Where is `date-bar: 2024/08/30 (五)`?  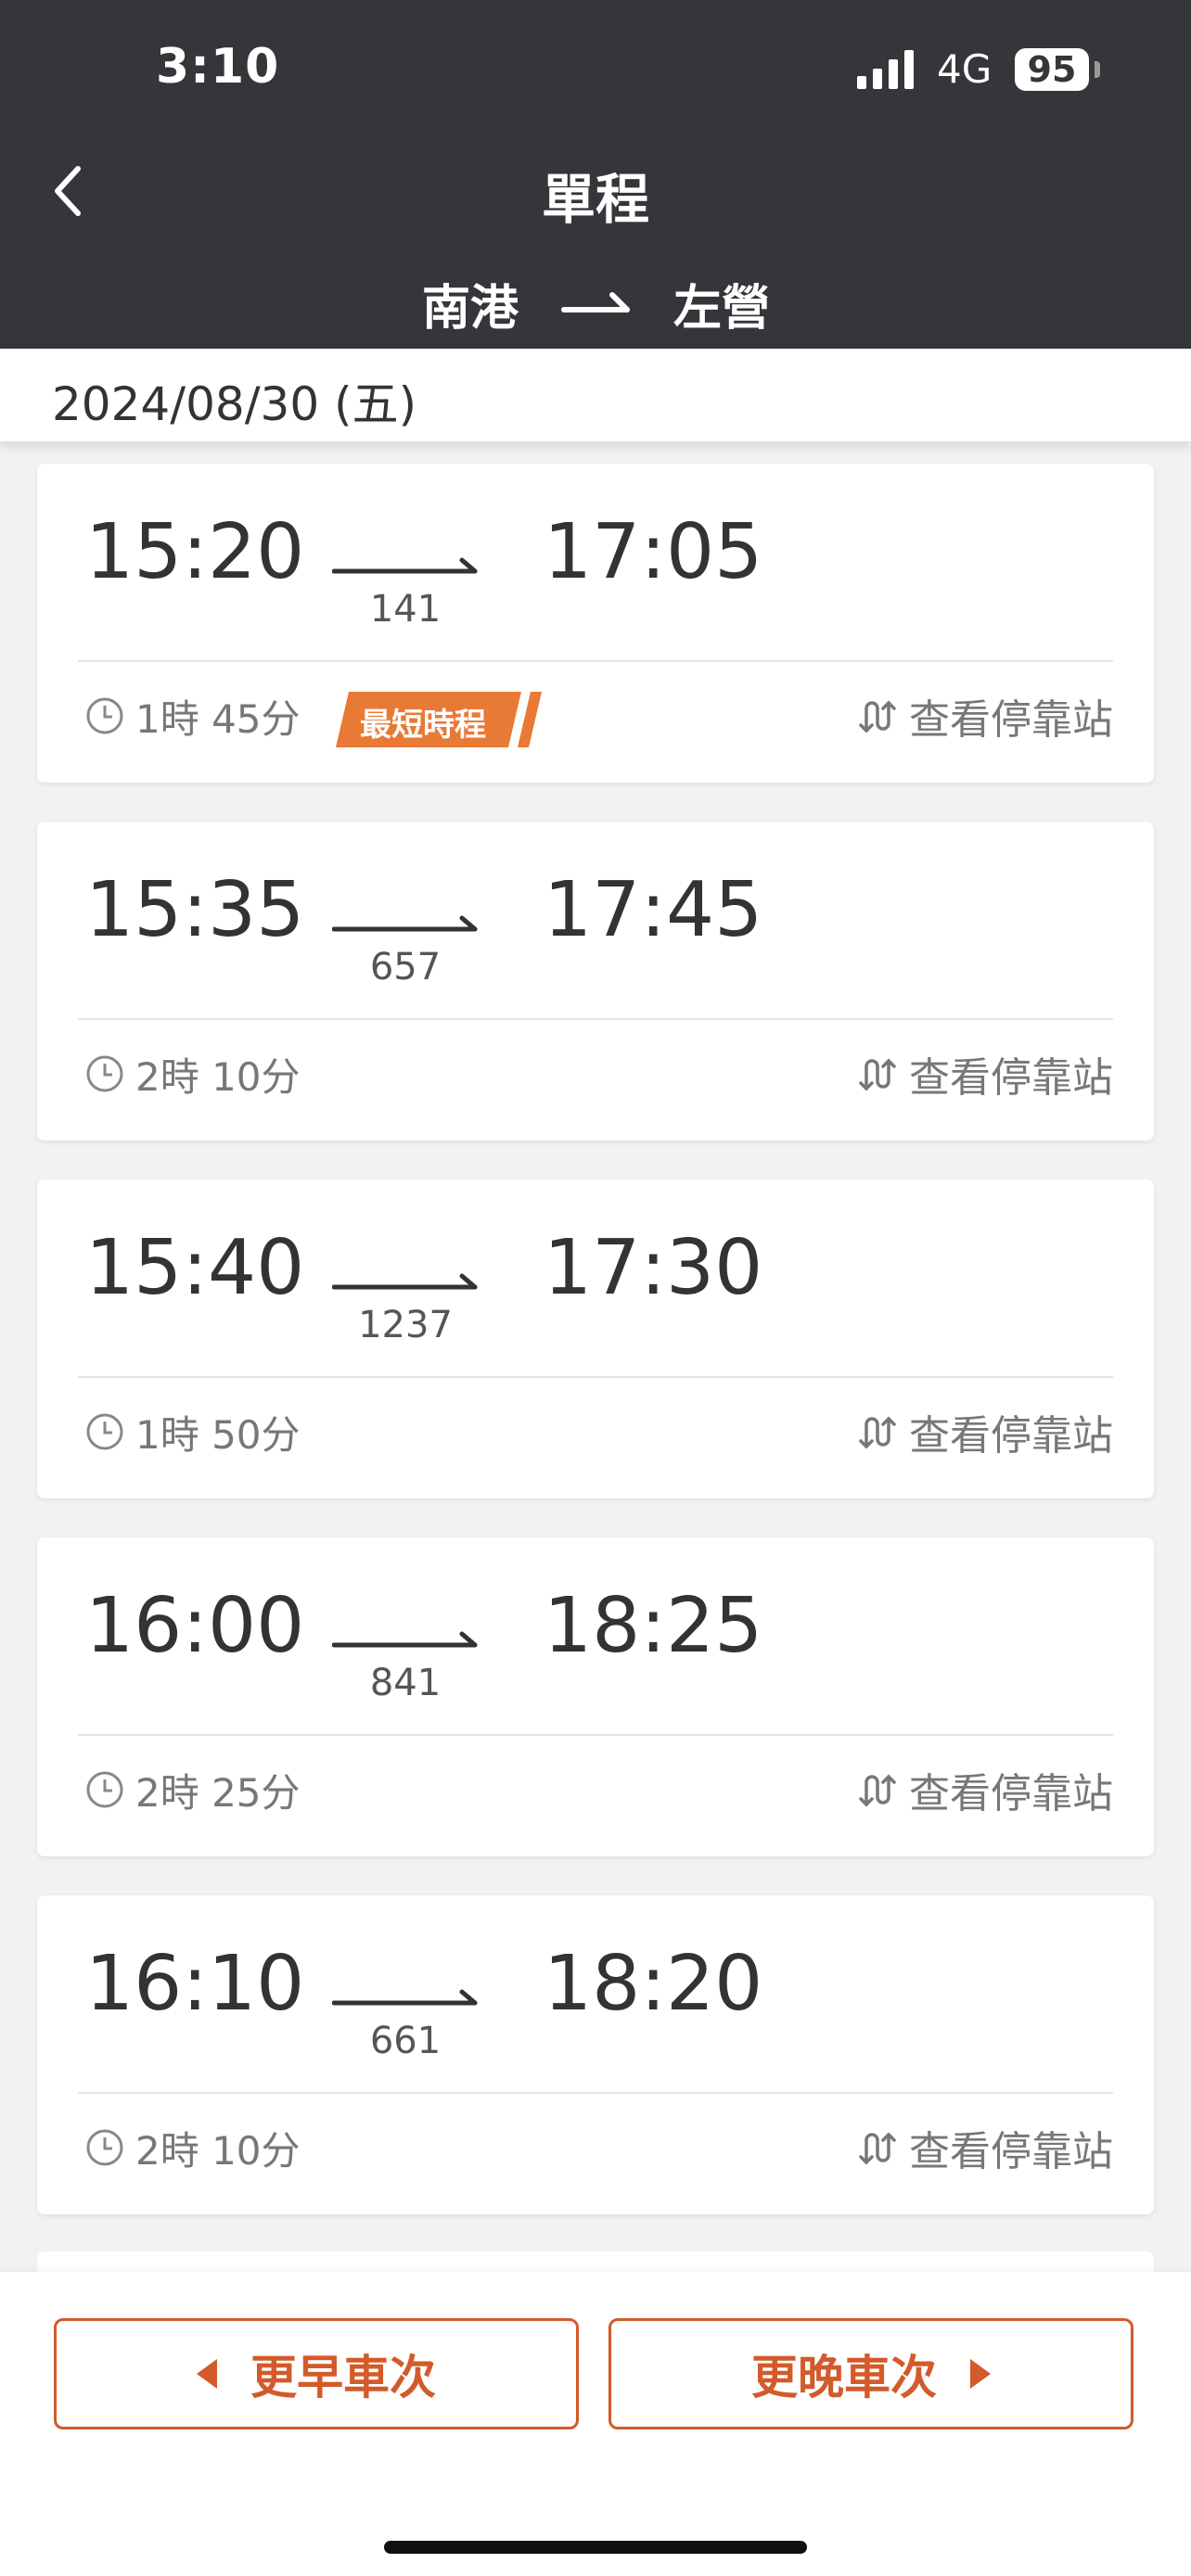
date-bar: 2024/08/30 (五) is located at coordinates (595, 395).